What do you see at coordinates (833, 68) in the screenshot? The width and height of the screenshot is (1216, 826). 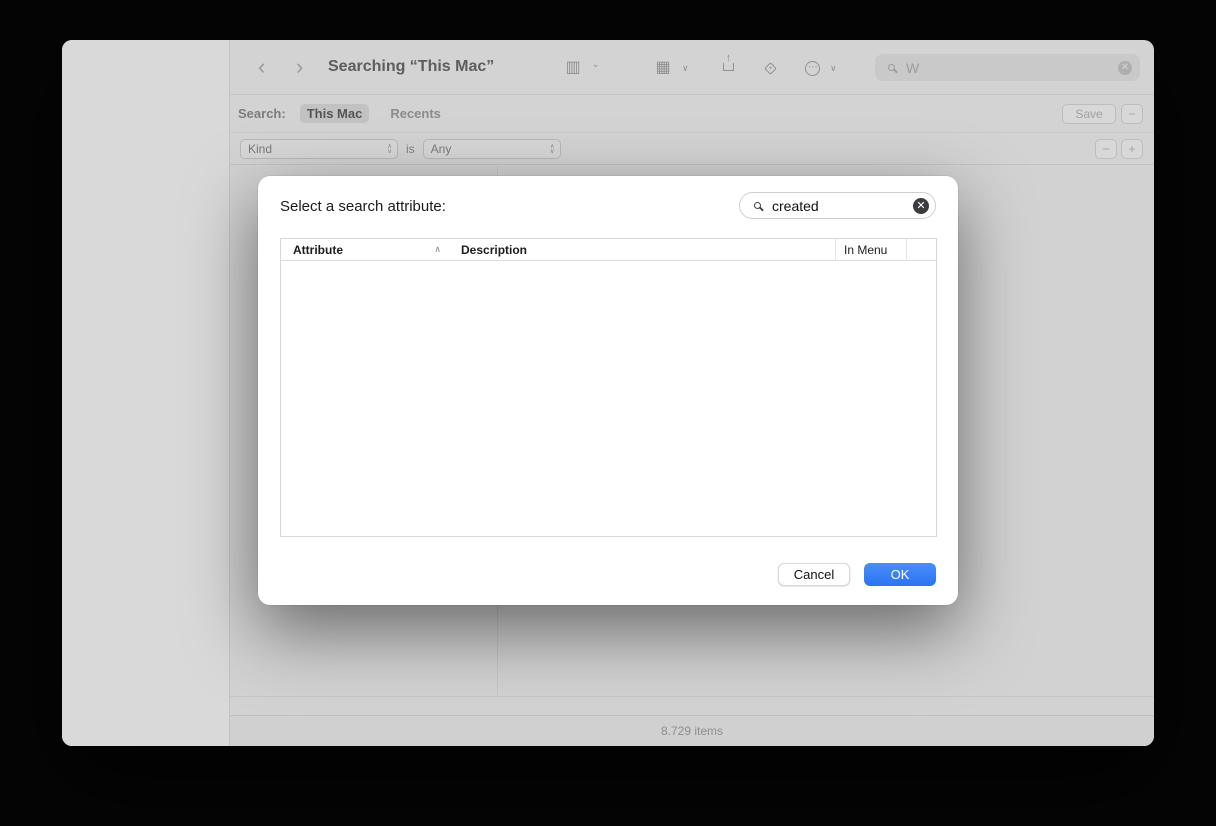 I see `more-chevron-icon: ∨` at bounding box center [833, 68].